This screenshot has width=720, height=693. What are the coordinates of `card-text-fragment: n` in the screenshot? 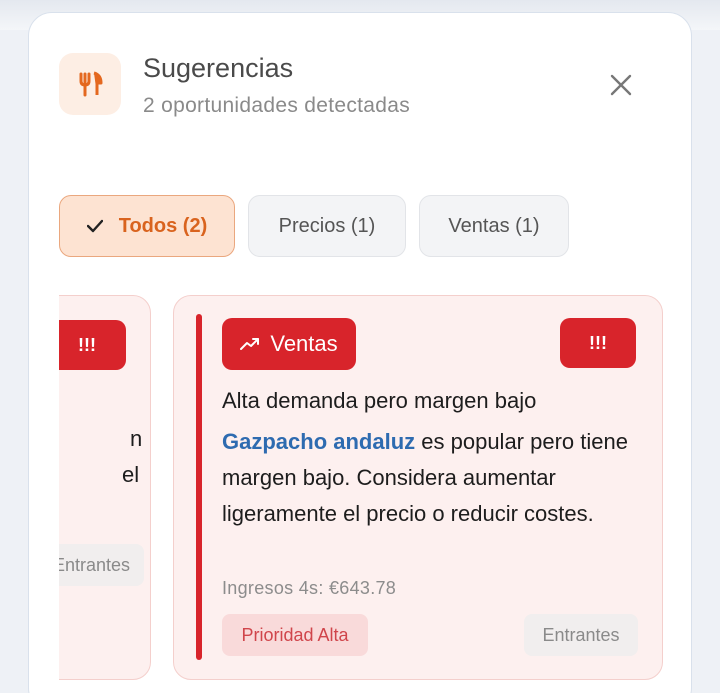 It's located at (136, 438).